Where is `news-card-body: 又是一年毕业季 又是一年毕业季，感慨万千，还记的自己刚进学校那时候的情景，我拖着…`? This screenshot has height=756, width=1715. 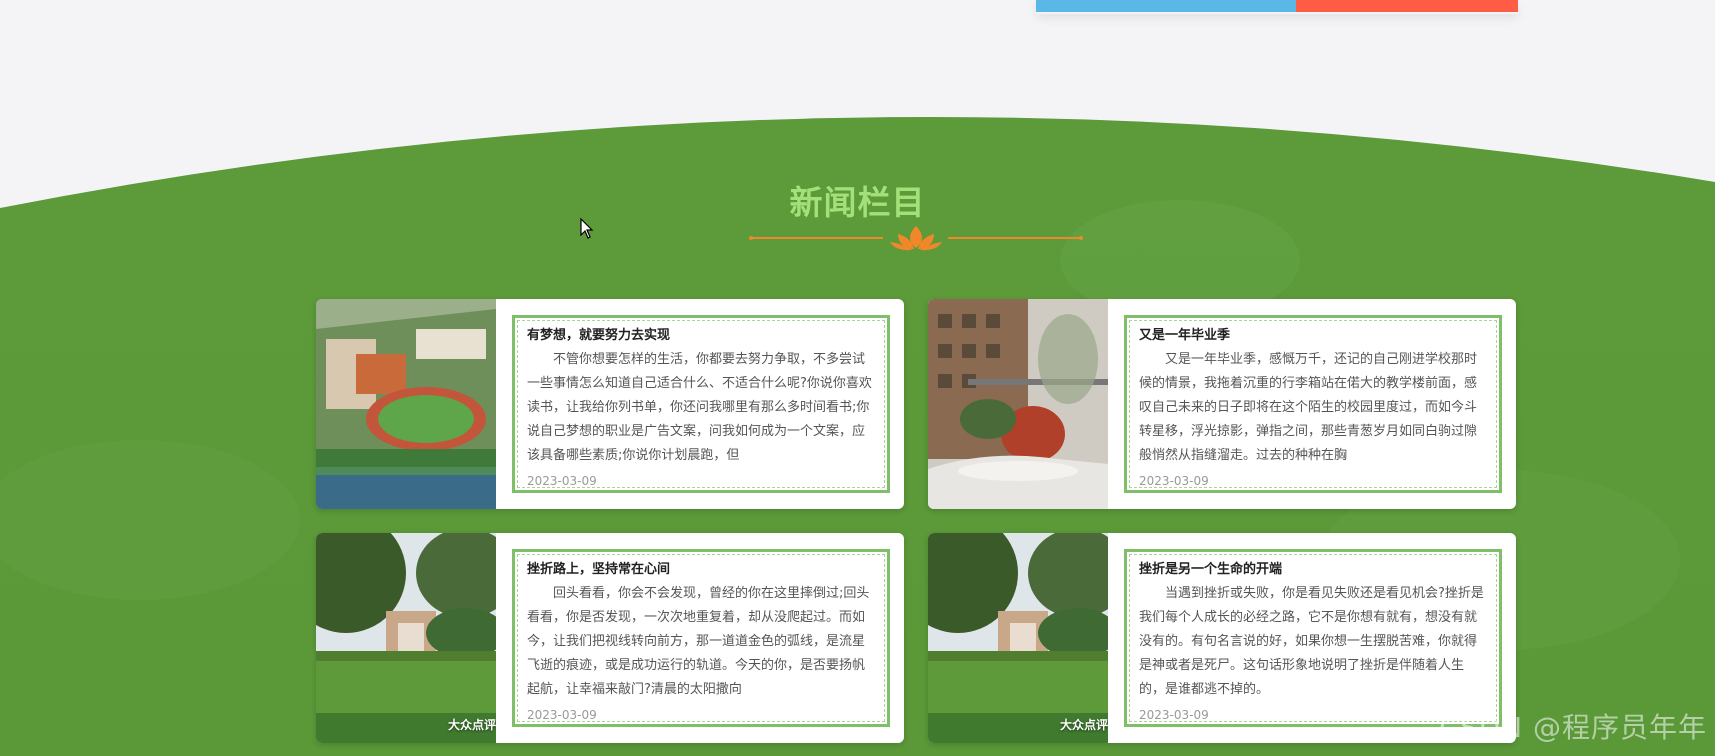
news-card-body: 又是一年毕业季 又是一年毕业季，感慨万千，还记的自己刚进学校那时候的情景，我拖着… is located at coordinates (1313, 404).